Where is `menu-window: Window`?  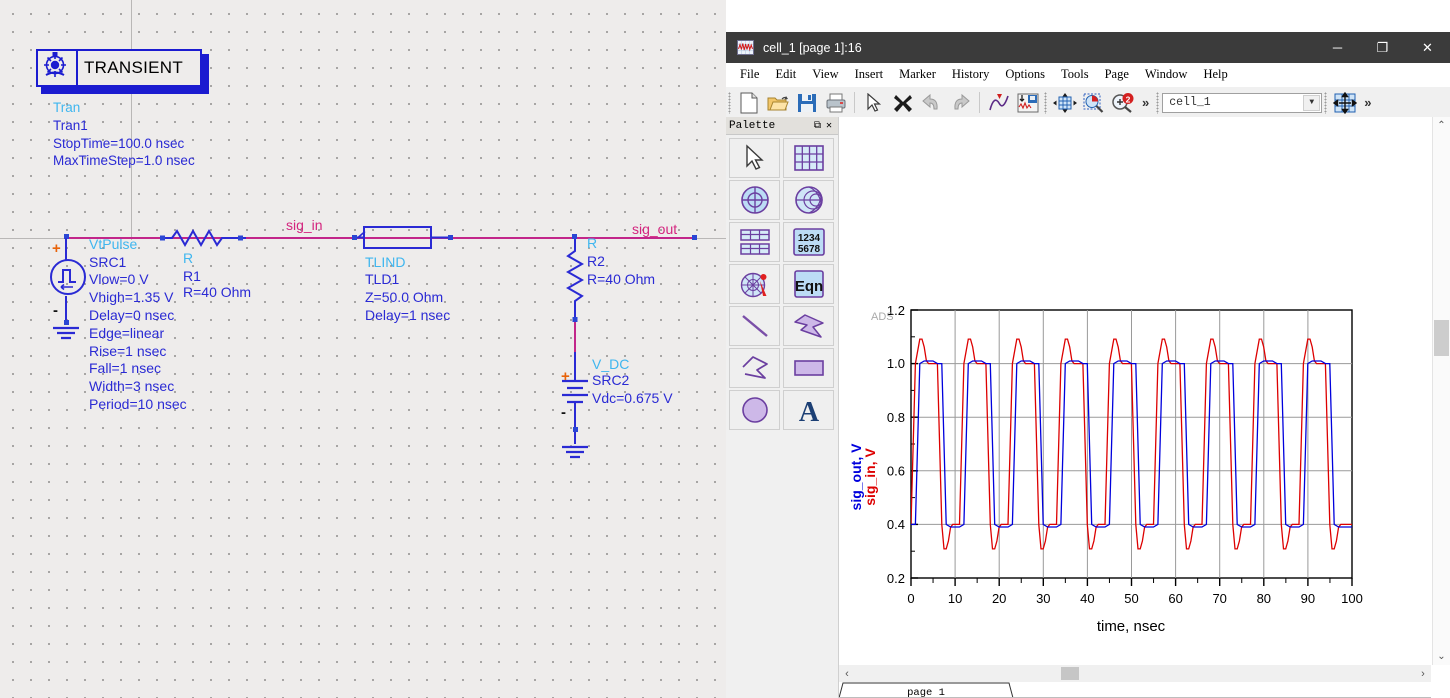 menu-window: Window is located at coordinates (1166, 74).